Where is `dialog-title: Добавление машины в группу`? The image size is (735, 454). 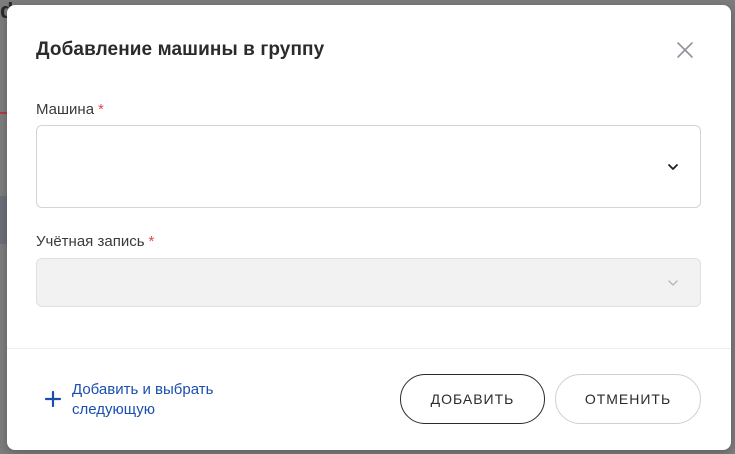 dialog-title: Добавление машины в группу is located at coordinates (180, 49).